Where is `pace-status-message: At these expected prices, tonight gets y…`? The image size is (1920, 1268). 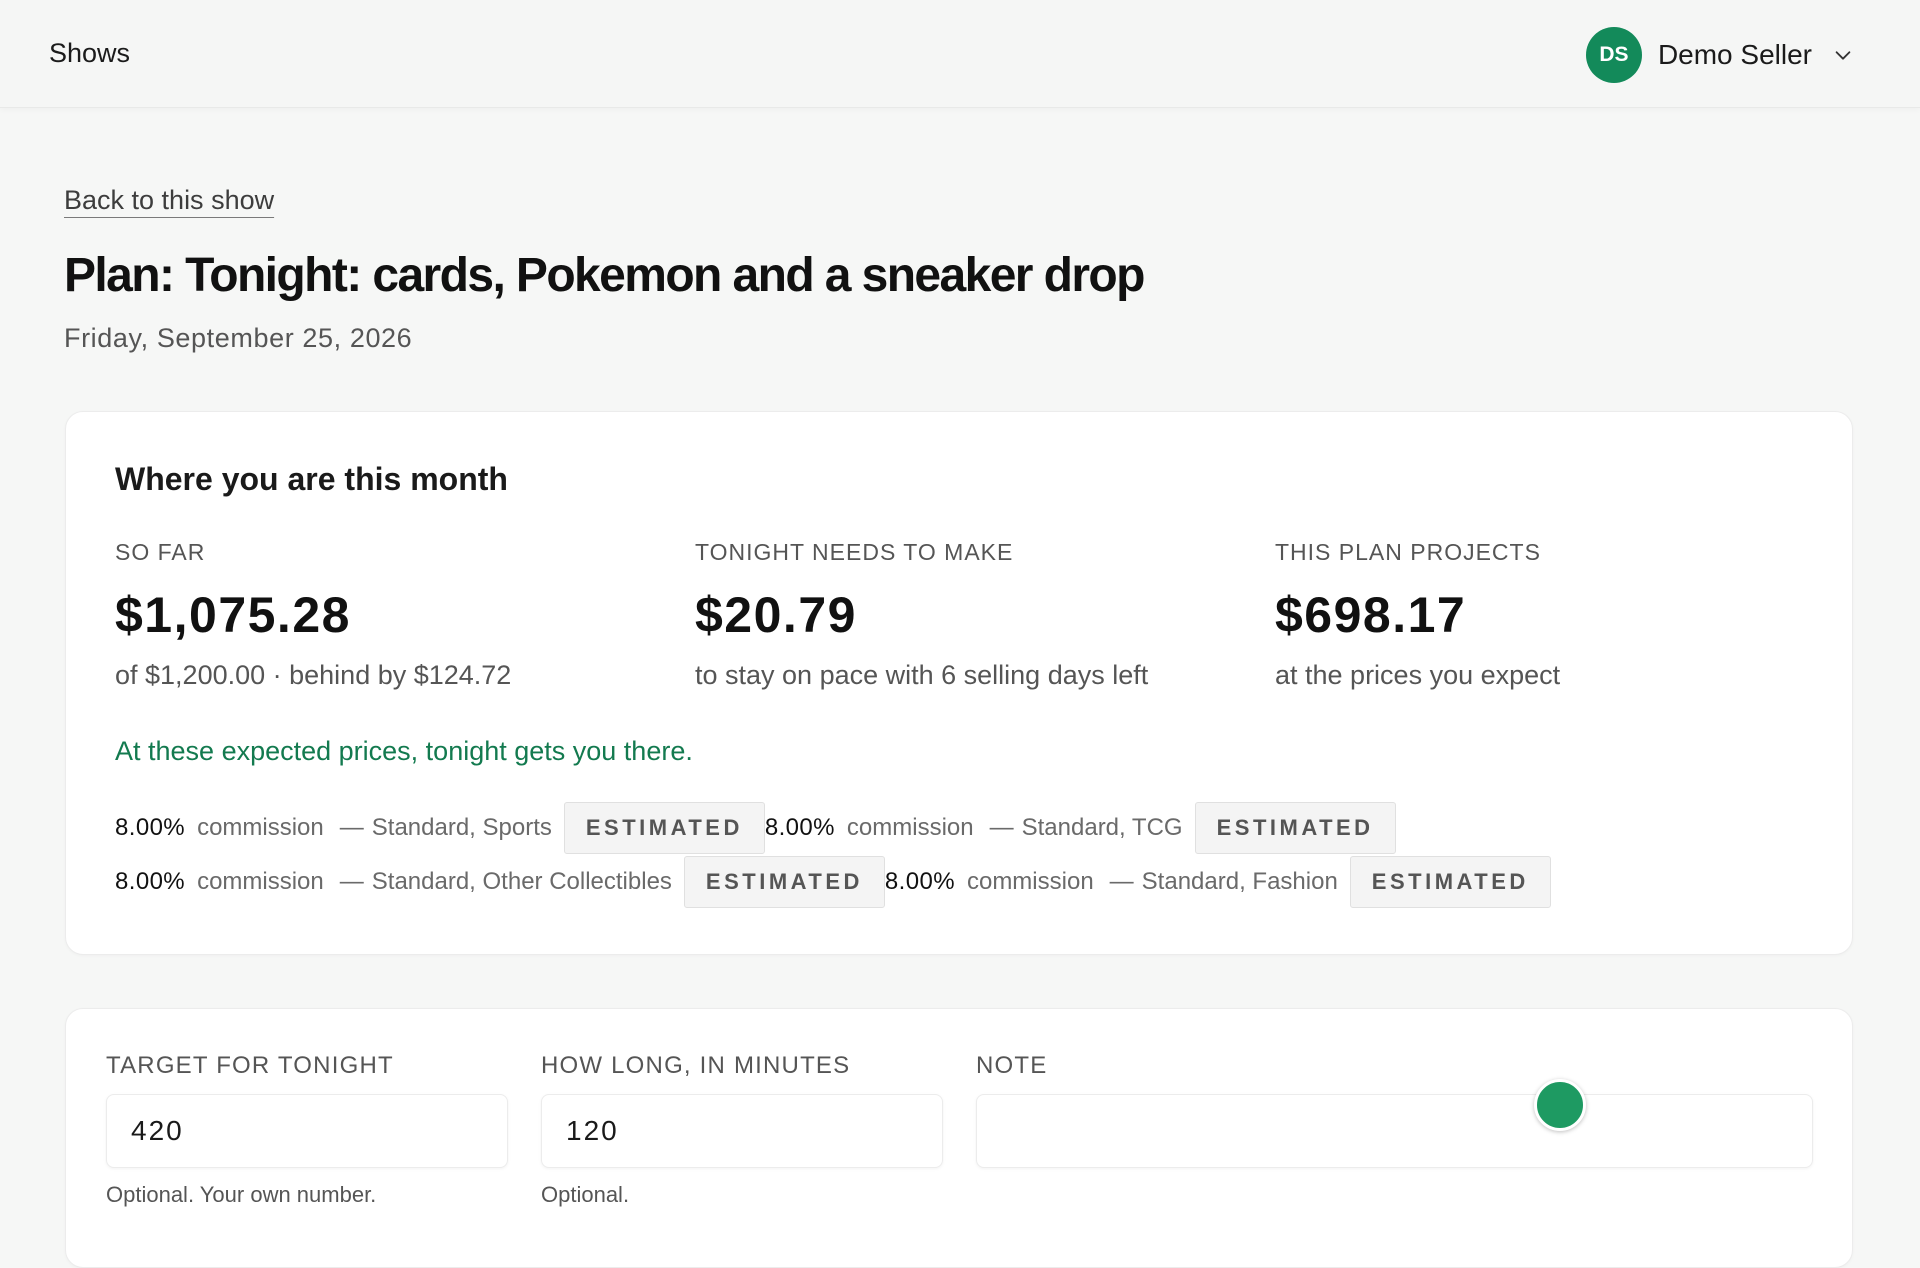 pace-status-message: At these expected prices, tonight gets y… is located at coordinates (404, 751).